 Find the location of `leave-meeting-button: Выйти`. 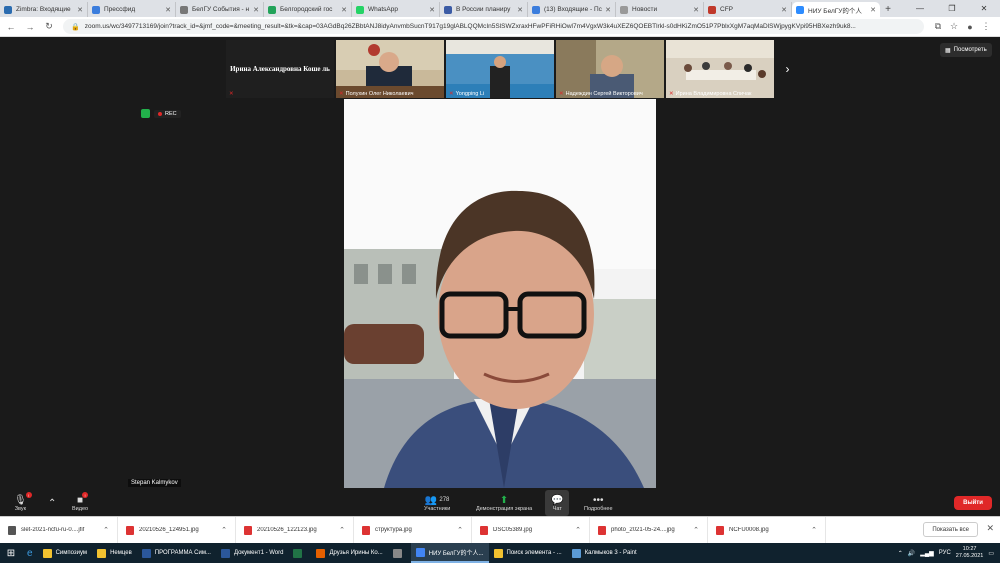

leave-meeting-button: Выйти is located at coordinates (973, 503).